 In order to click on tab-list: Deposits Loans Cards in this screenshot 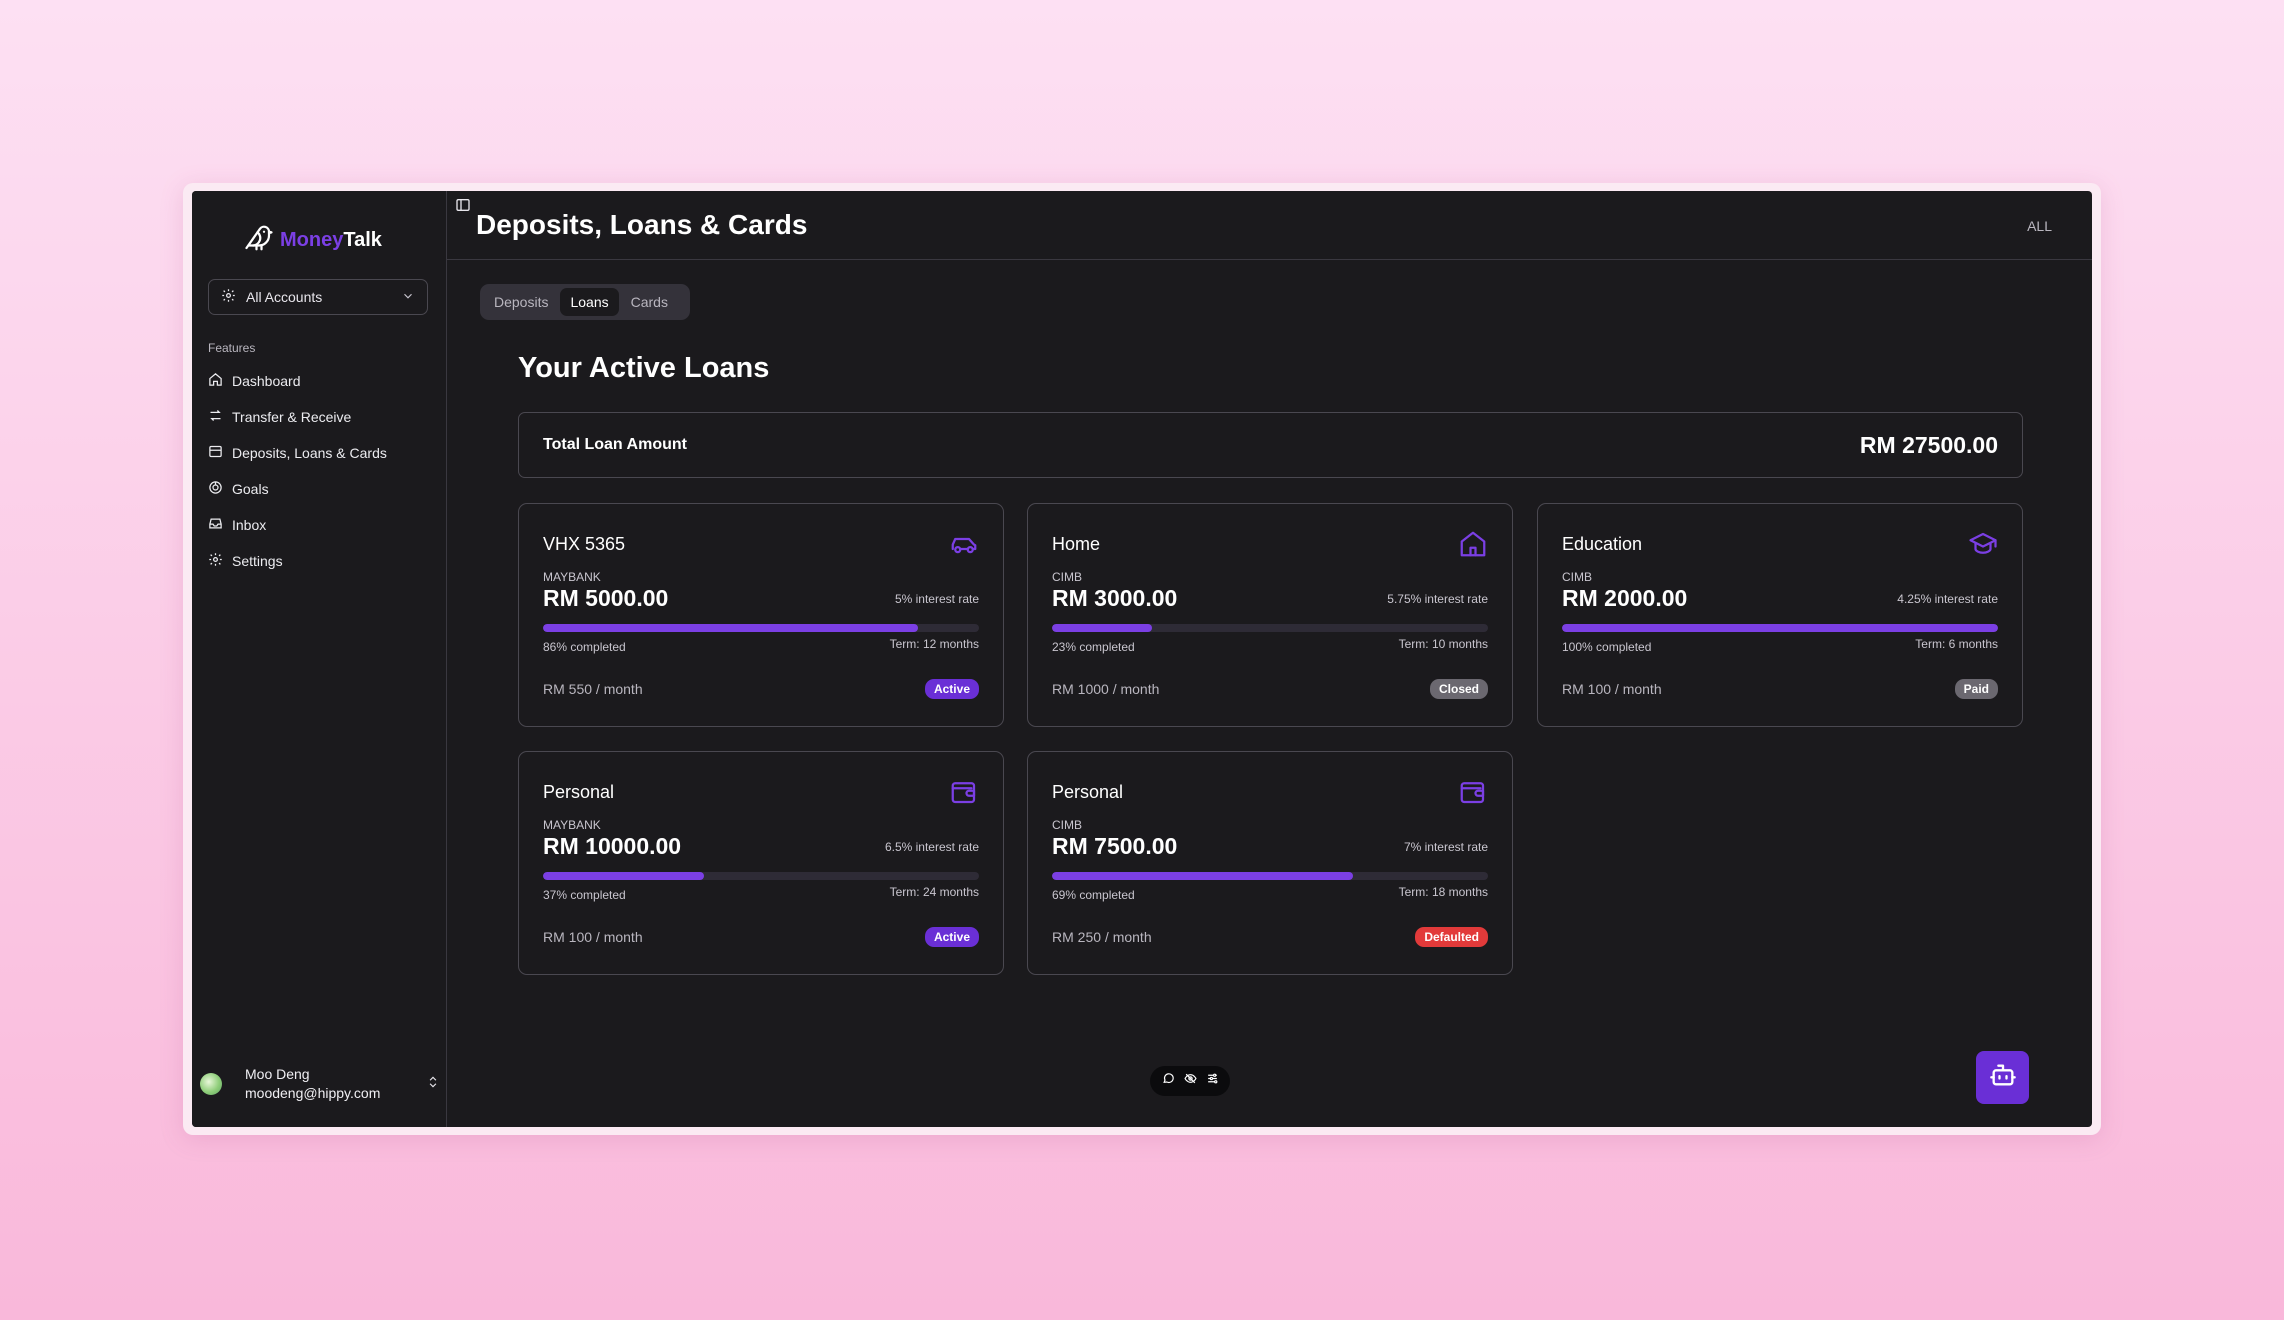, I will do `click(585, 302)`.